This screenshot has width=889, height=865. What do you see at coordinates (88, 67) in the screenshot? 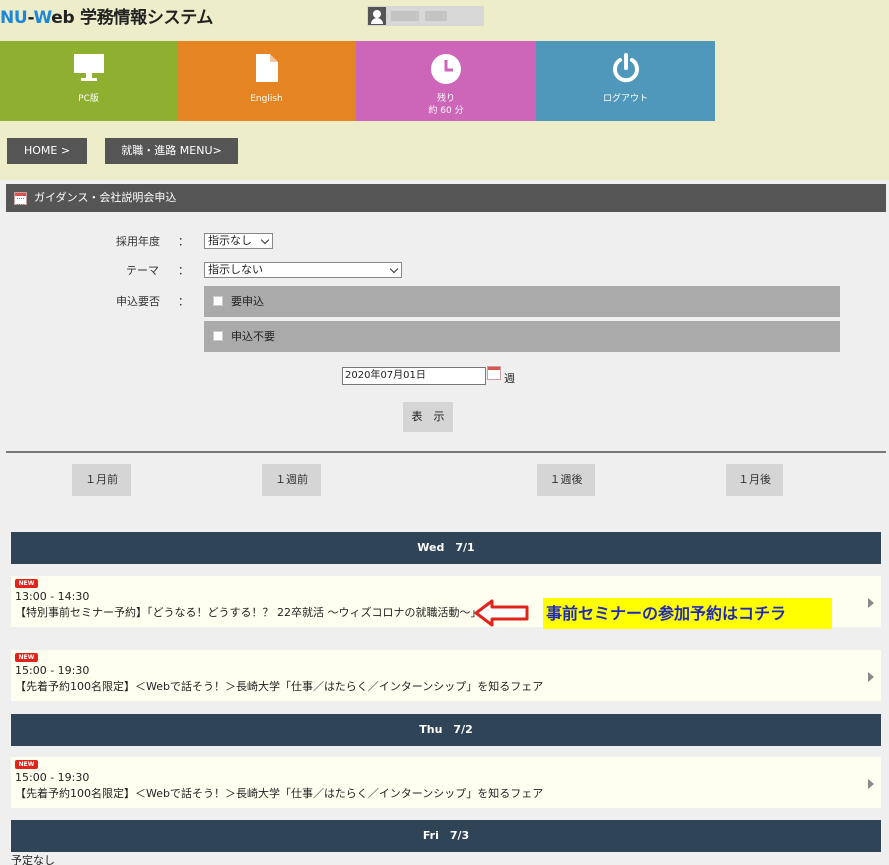
I see `monitor-icon` at bounding box center [88, 67].